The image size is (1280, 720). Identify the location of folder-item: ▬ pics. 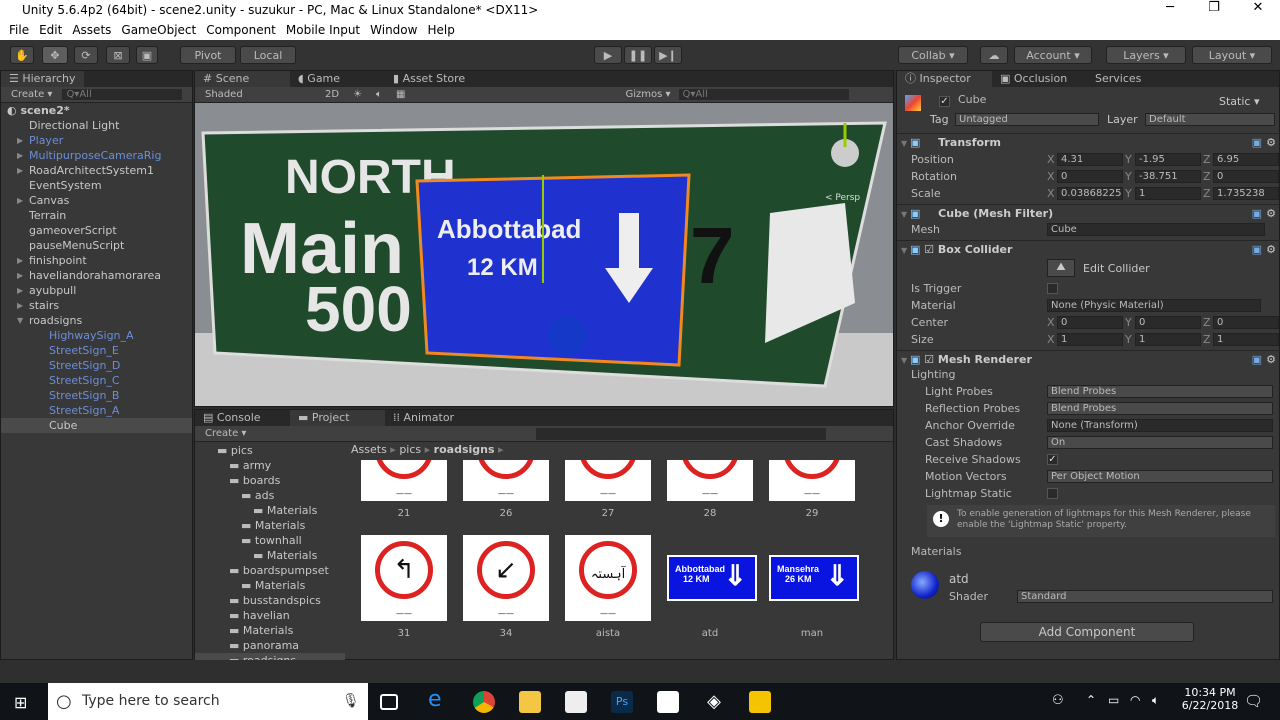
(270, 450).